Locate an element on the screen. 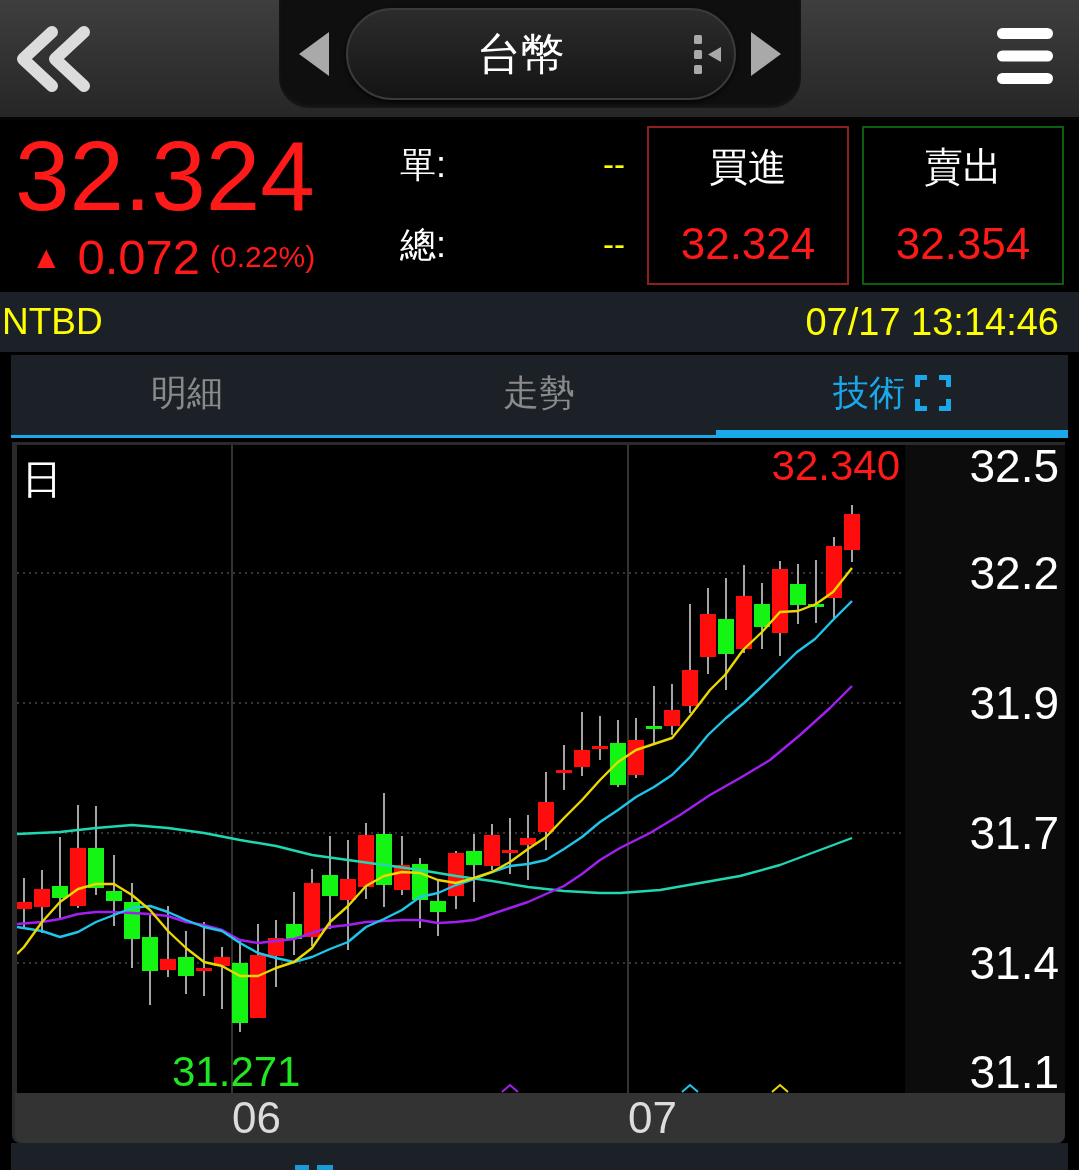 This screenshot has width=1079, height=1170. volume-label: 總: is located at coordinates (423, 245).